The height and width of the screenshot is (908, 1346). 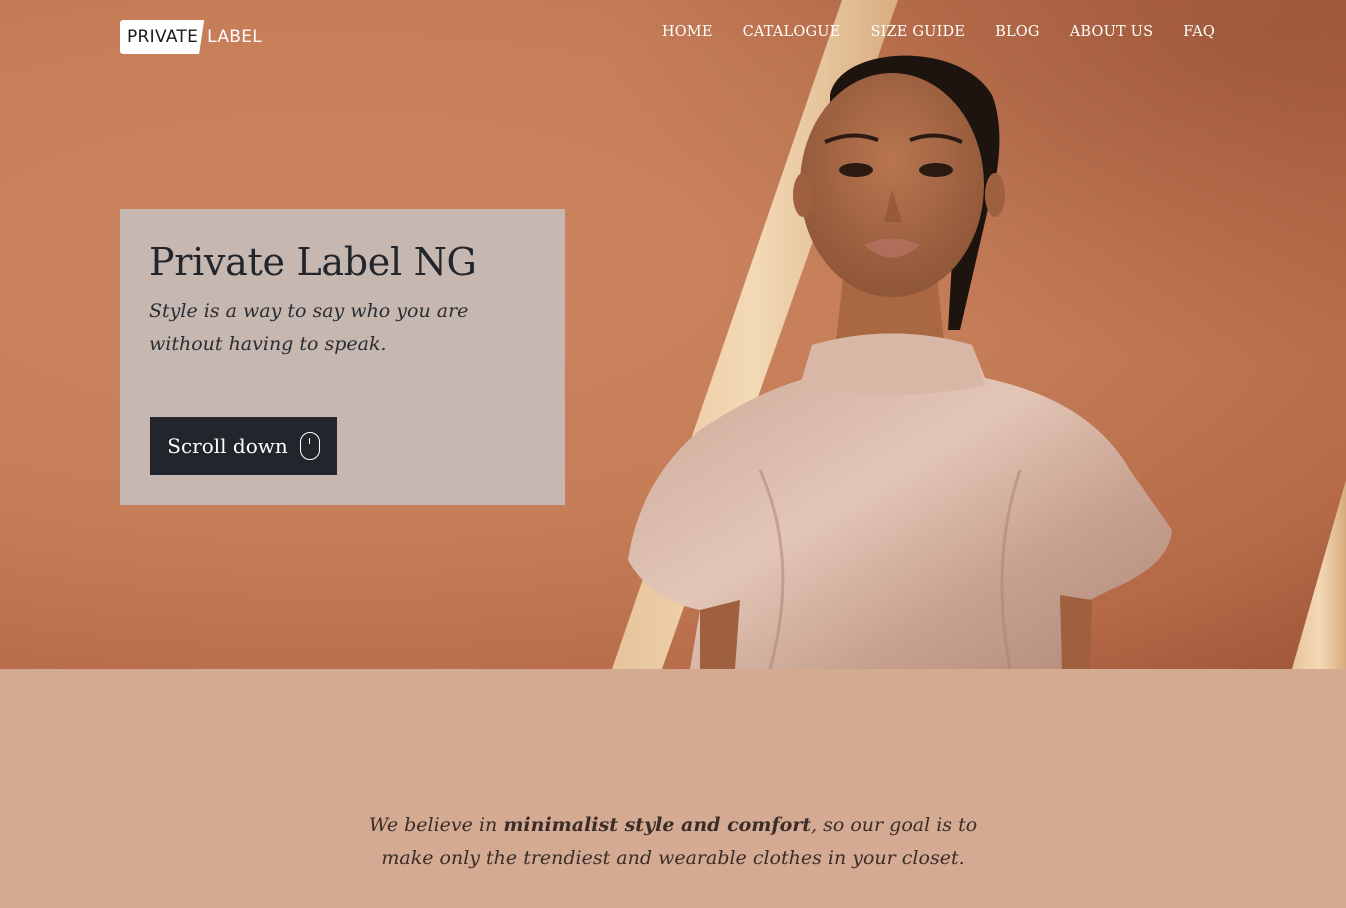 I want to click on nav-item-size-guide: SIZE GUIDE, so click(x=917, y=32).